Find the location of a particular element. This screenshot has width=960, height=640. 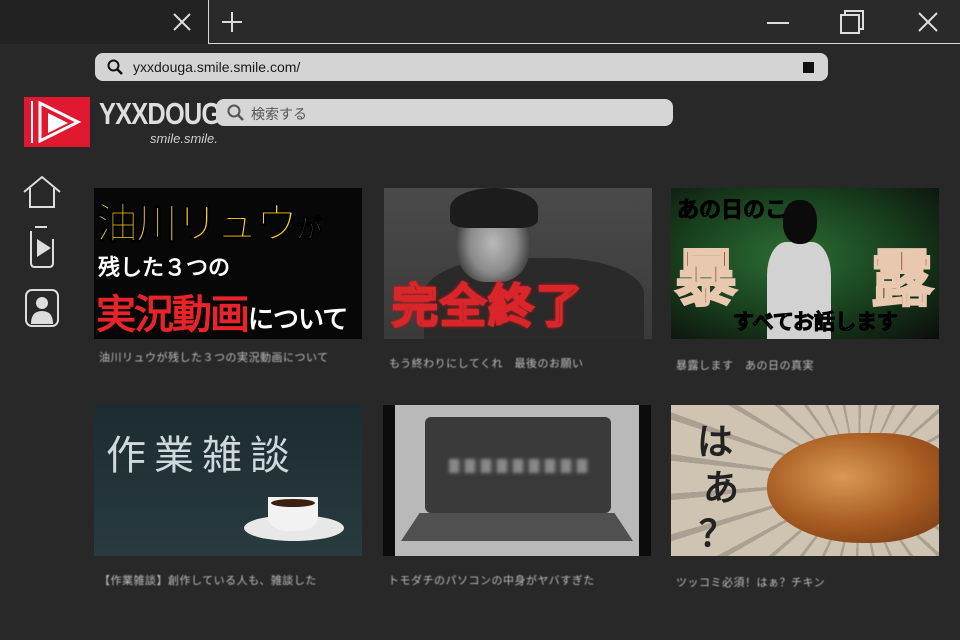

site-logo is located at coordinates (57, 122).